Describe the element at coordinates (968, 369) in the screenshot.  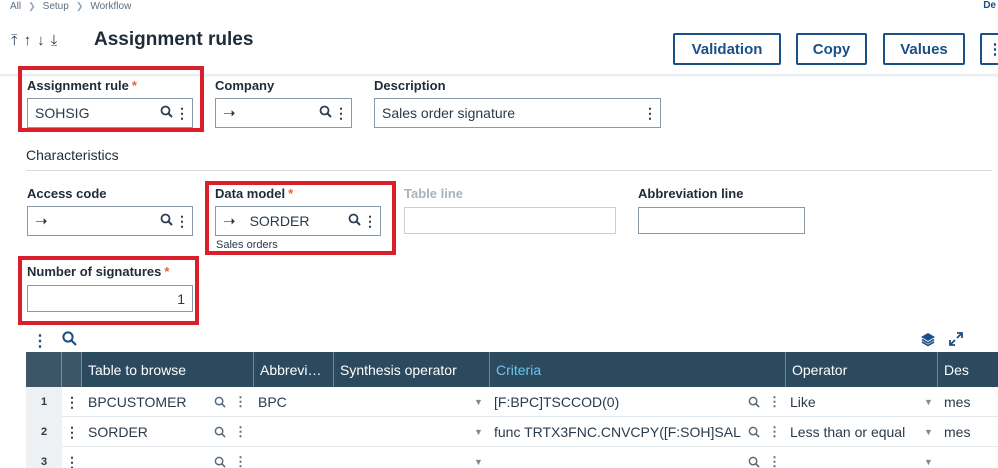
I see `column-header-description: Des` at that location.